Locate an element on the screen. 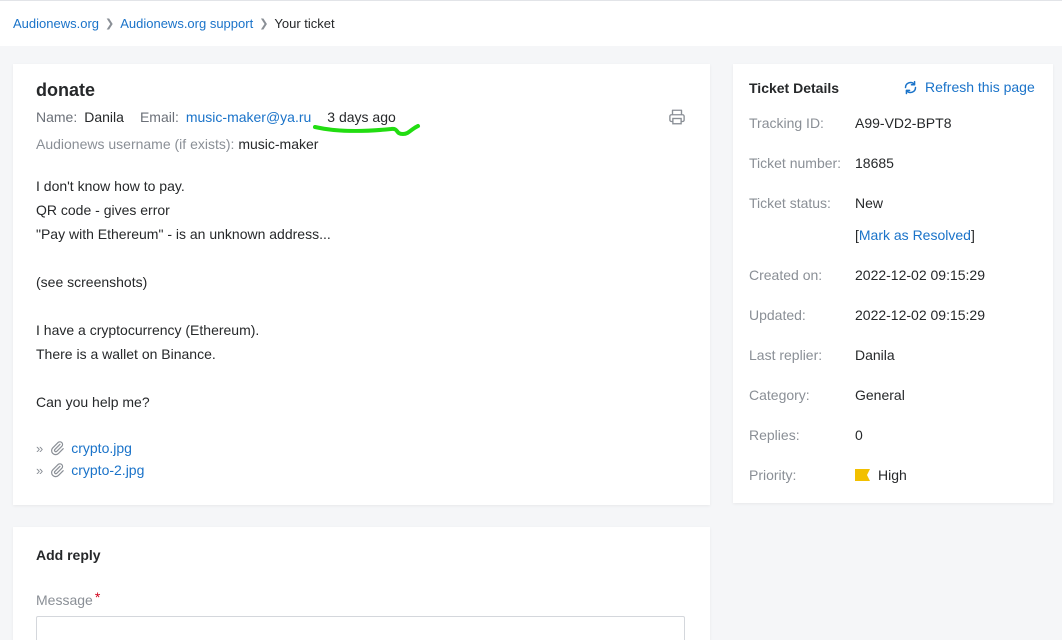  priority-flag-icon is located at coordinates (862, 475).